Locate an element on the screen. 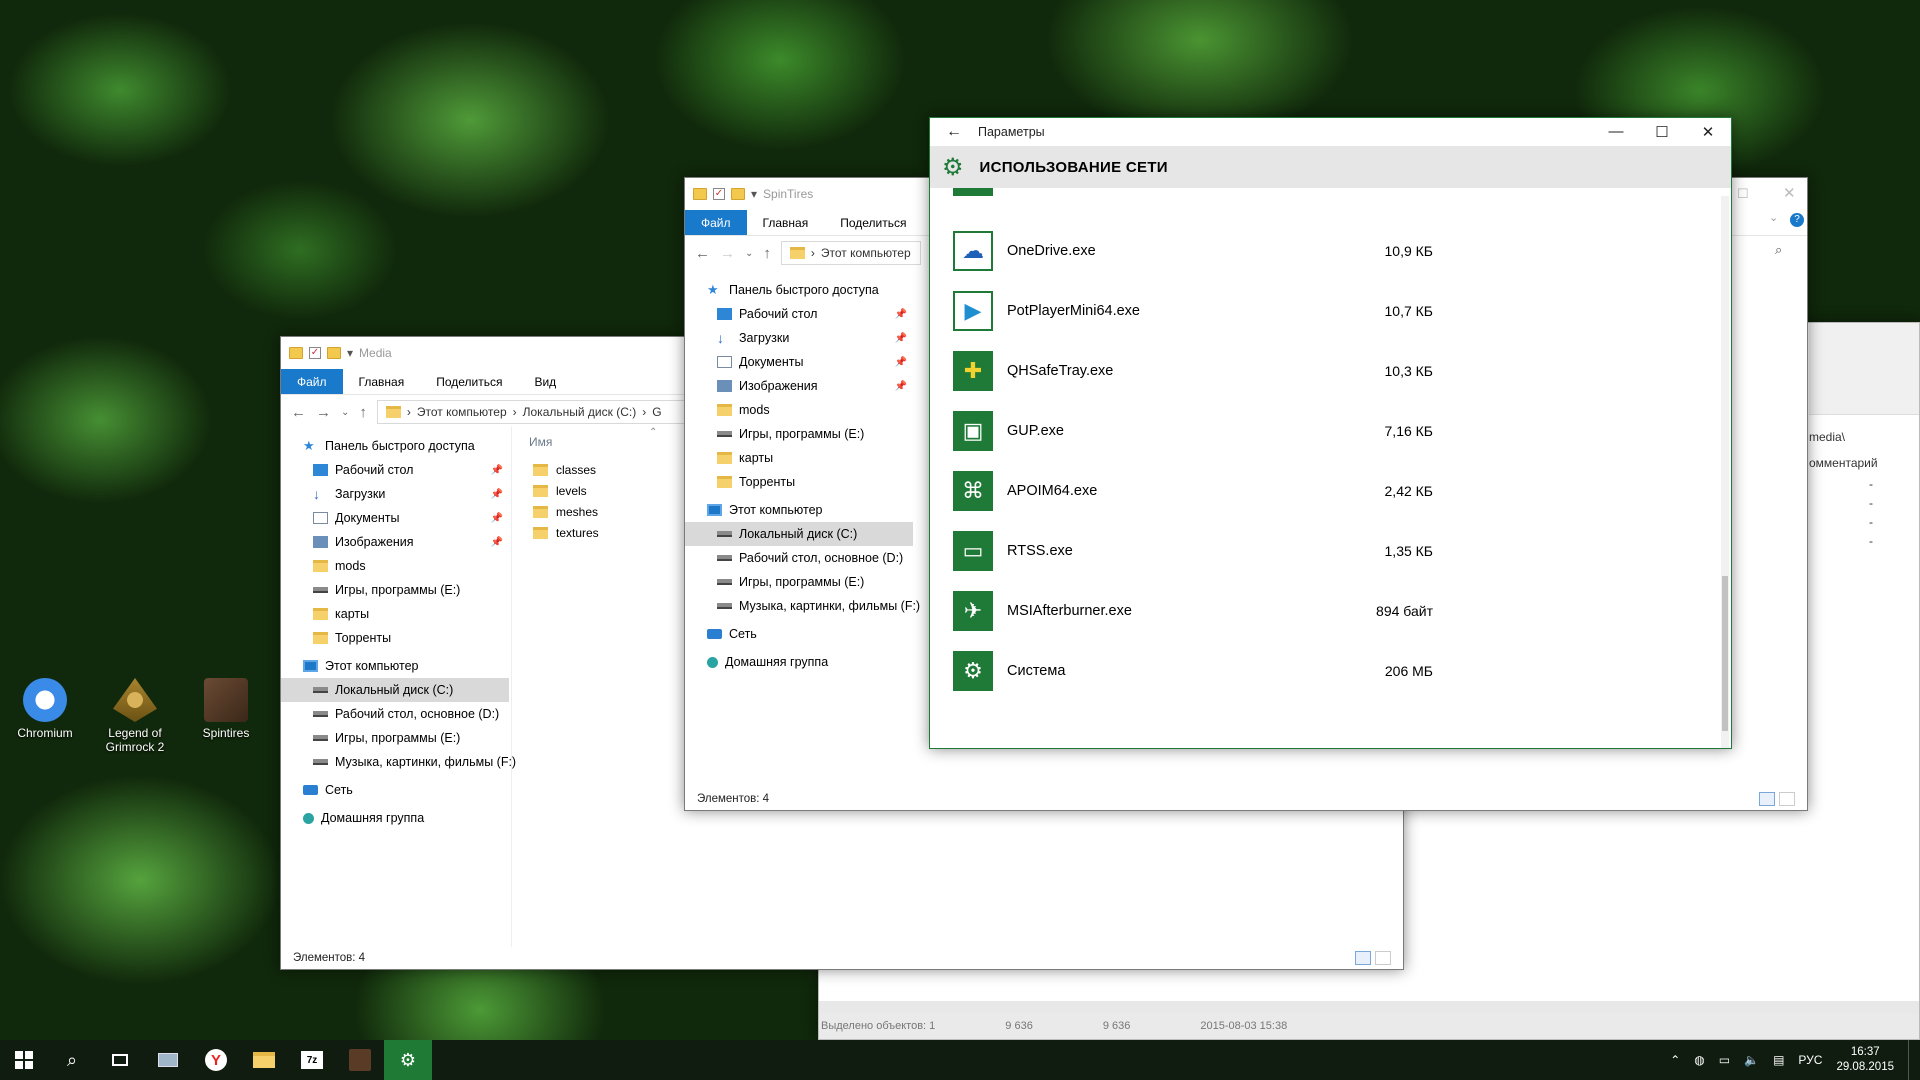 This screenshot has width=1920, height=1080. breadcrumb-drive: Локальный диск (C:) is located at coordinates (580, 412).